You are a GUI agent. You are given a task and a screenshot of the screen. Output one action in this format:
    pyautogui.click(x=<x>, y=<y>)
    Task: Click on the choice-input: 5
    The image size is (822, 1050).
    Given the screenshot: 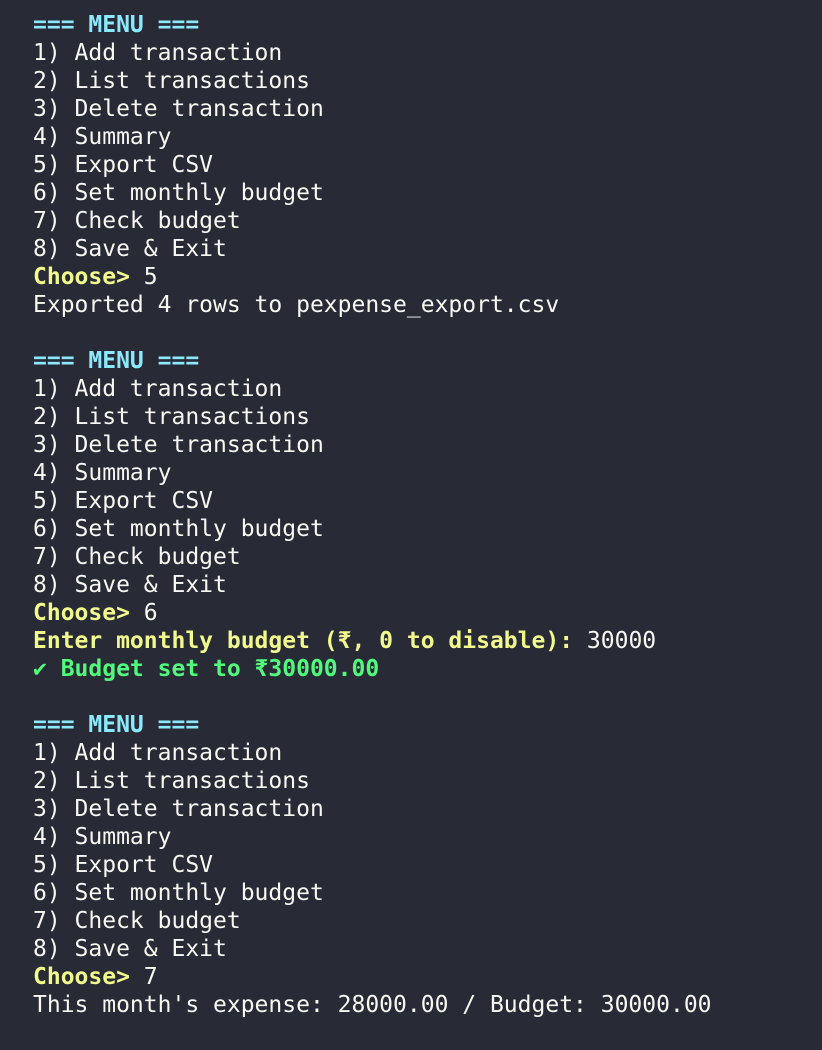 What is the action you would take?
    pyautogui.click(x=150, y=277)
    